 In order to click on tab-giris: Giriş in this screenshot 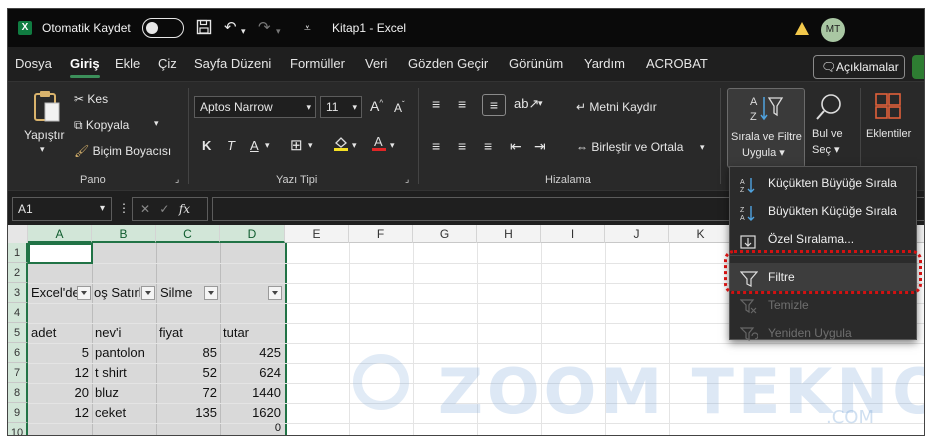, I will do `click(85, 67)`.